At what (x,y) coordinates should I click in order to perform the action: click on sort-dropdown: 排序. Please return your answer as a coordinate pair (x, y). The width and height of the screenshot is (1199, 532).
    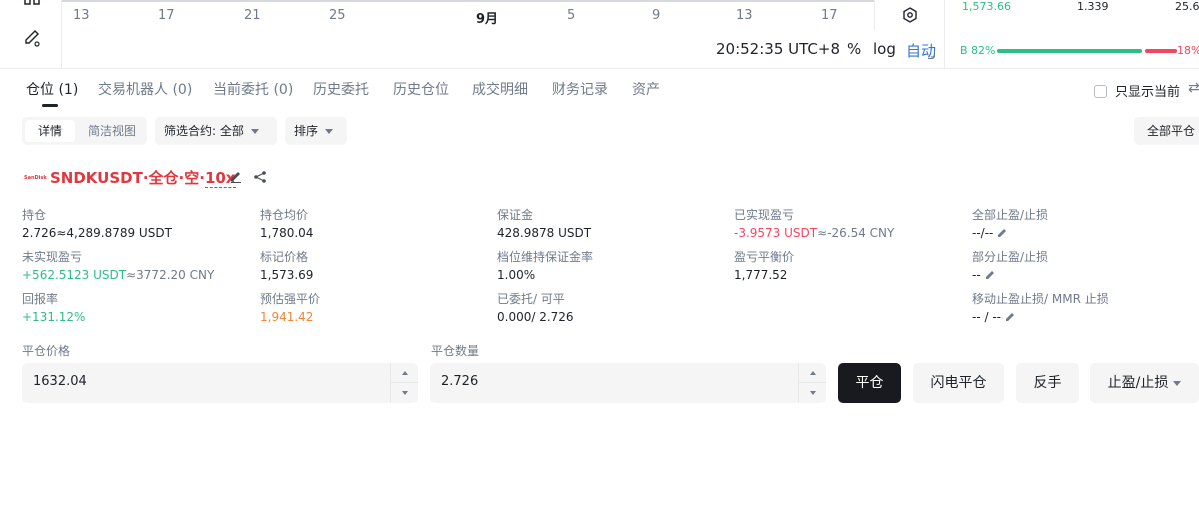
    Looking at the image, I should click on (316, 131).